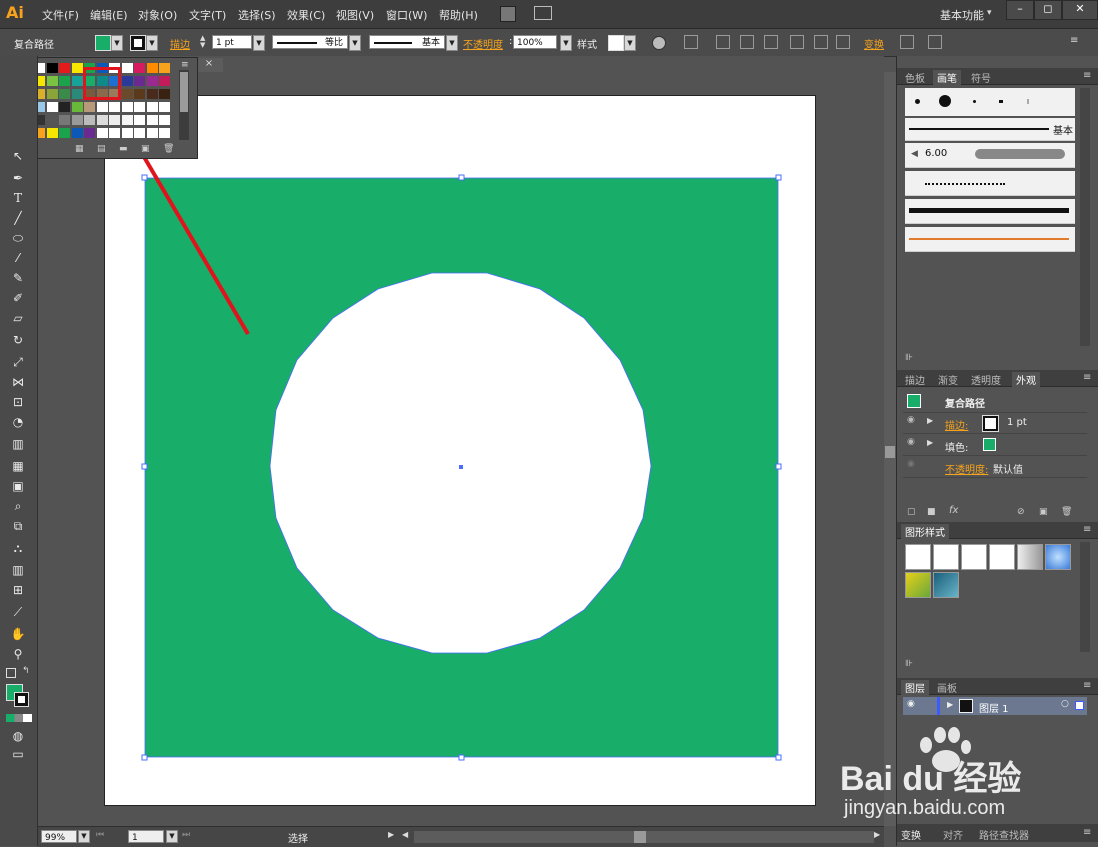  Describe the element at coordinates (1021, 512) in the screenshot. I see `clear-appearance-icon: ⊘` at that location.